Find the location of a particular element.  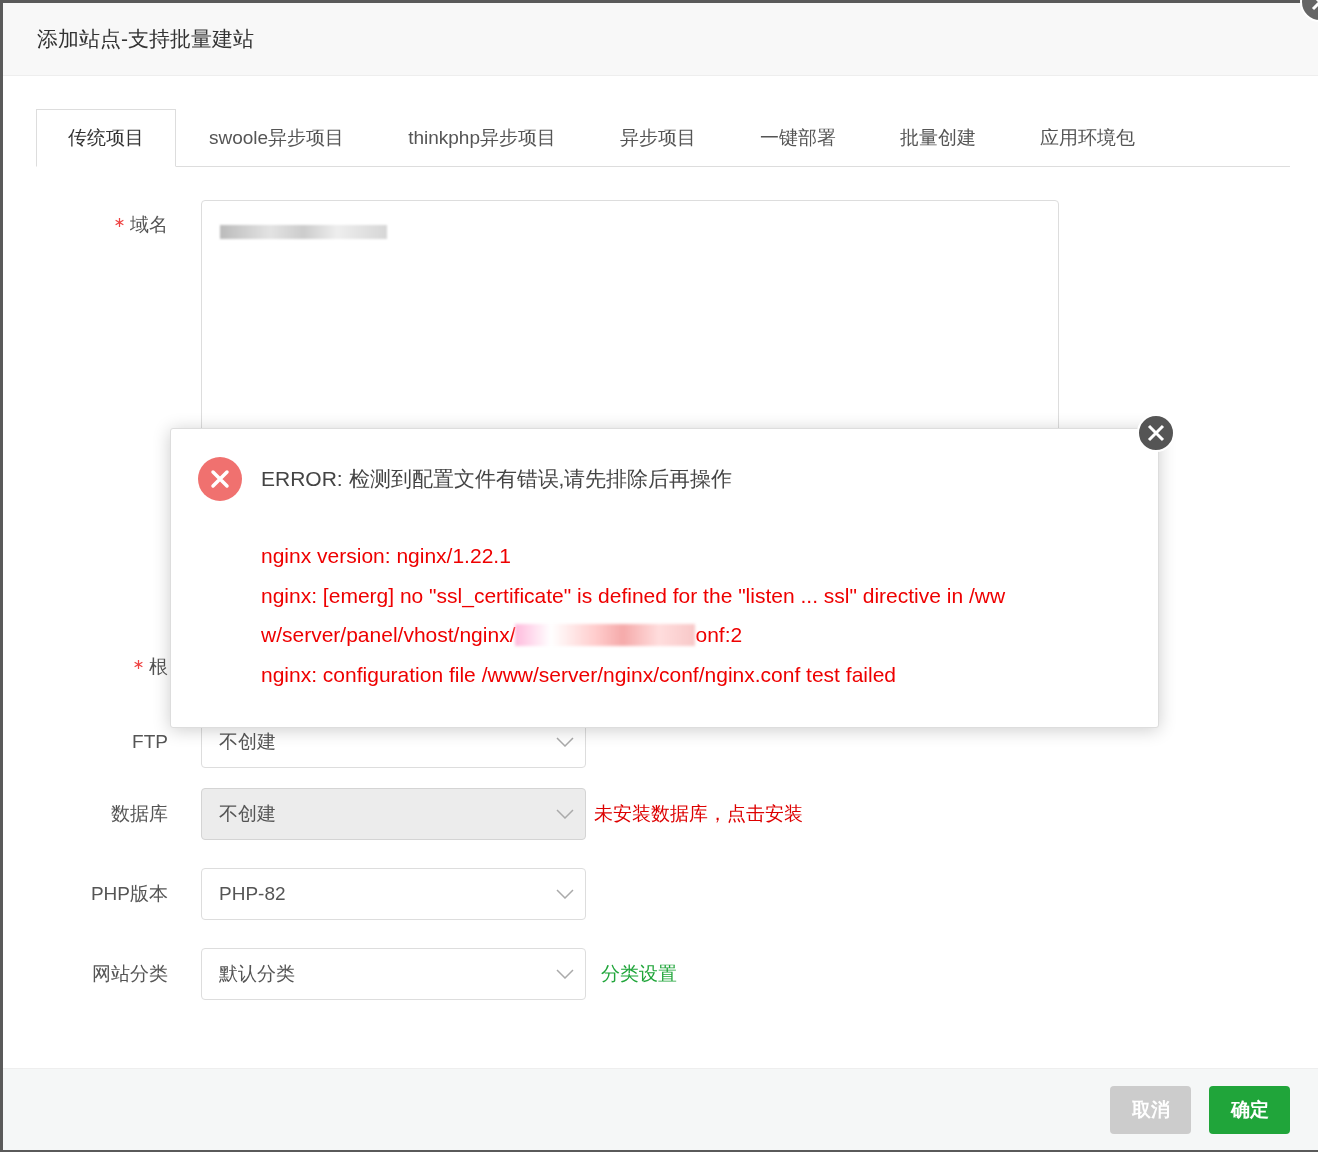

error-icon is located at coordinates (220, 479).